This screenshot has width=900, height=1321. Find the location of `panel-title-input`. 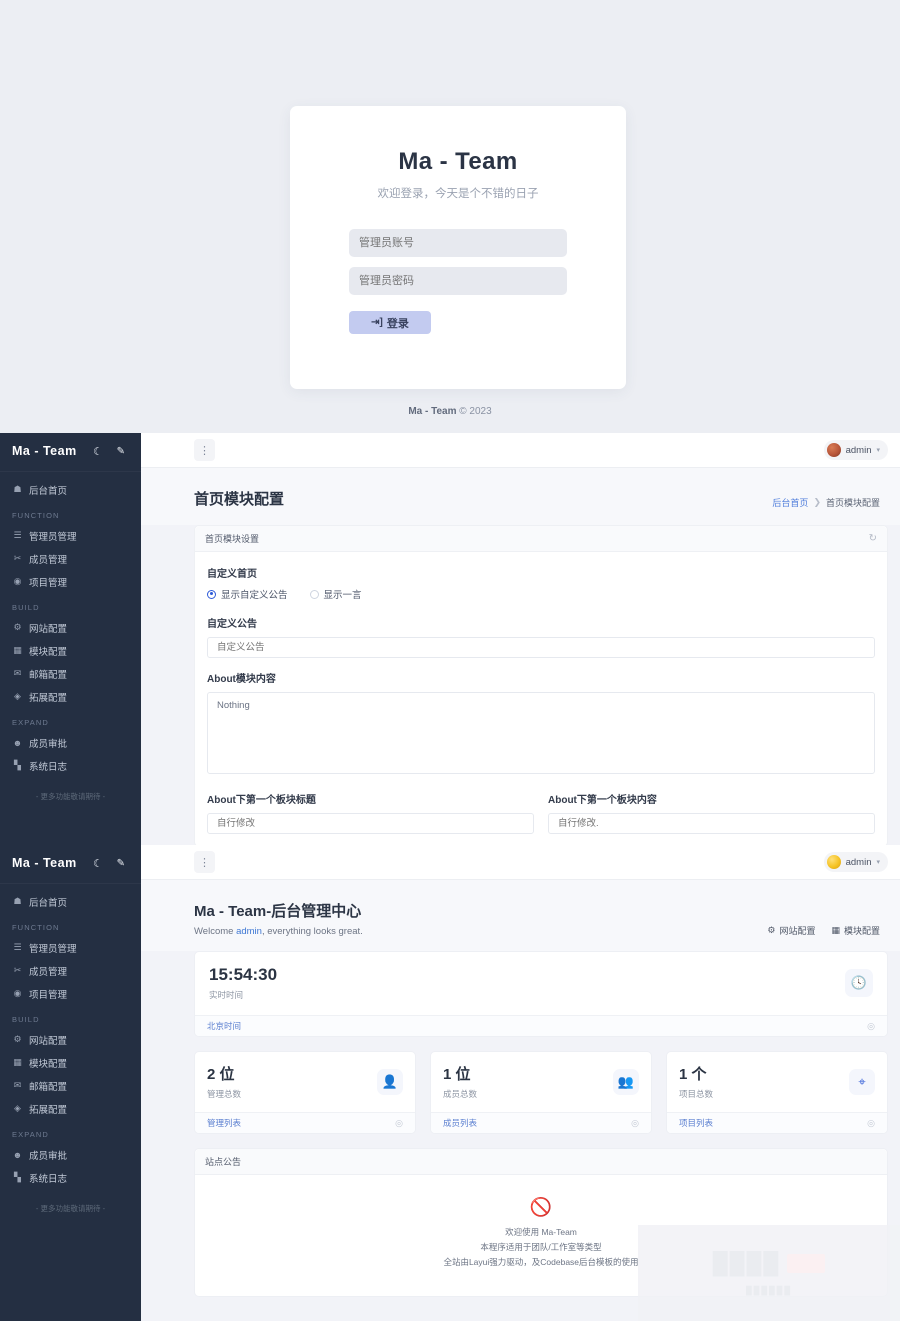

panel-title-input is located at coordinates (370, 823).